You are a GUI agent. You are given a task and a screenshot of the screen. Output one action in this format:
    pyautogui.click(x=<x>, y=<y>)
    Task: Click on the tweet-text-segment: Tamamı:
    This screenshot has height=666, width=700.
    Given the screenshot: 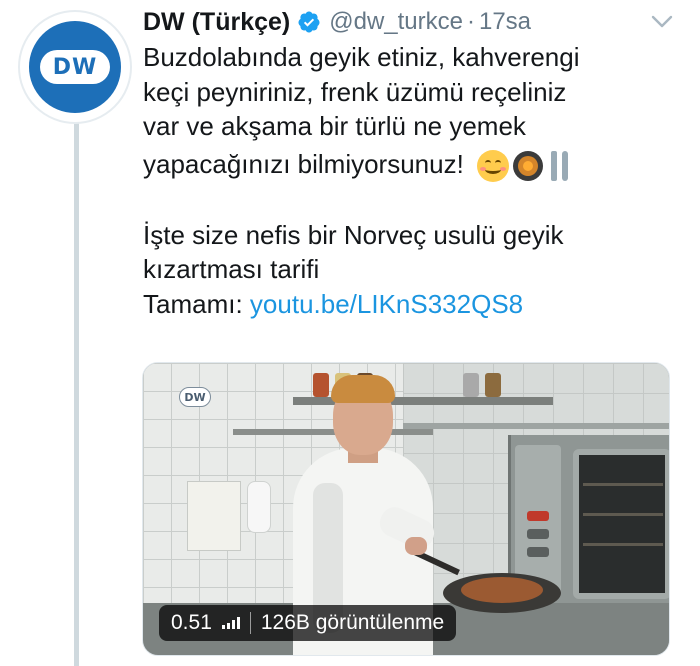 What is the action you would take?
    pyautogui.click(x=196, y=303)
    